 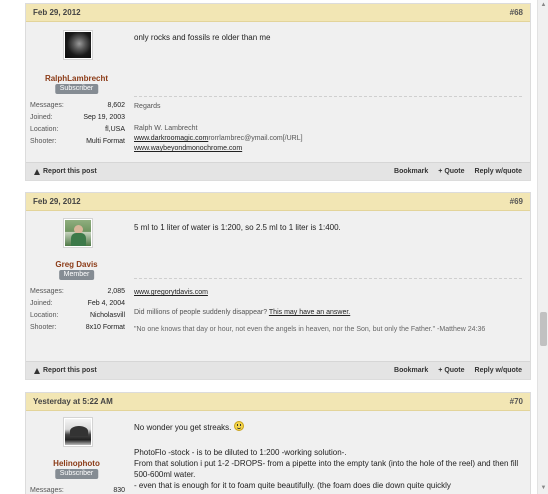 What do you see at coordinates (116, 105) in the screenshot?
I see `stat-value: 8,602` at bounding box center [116, 105].